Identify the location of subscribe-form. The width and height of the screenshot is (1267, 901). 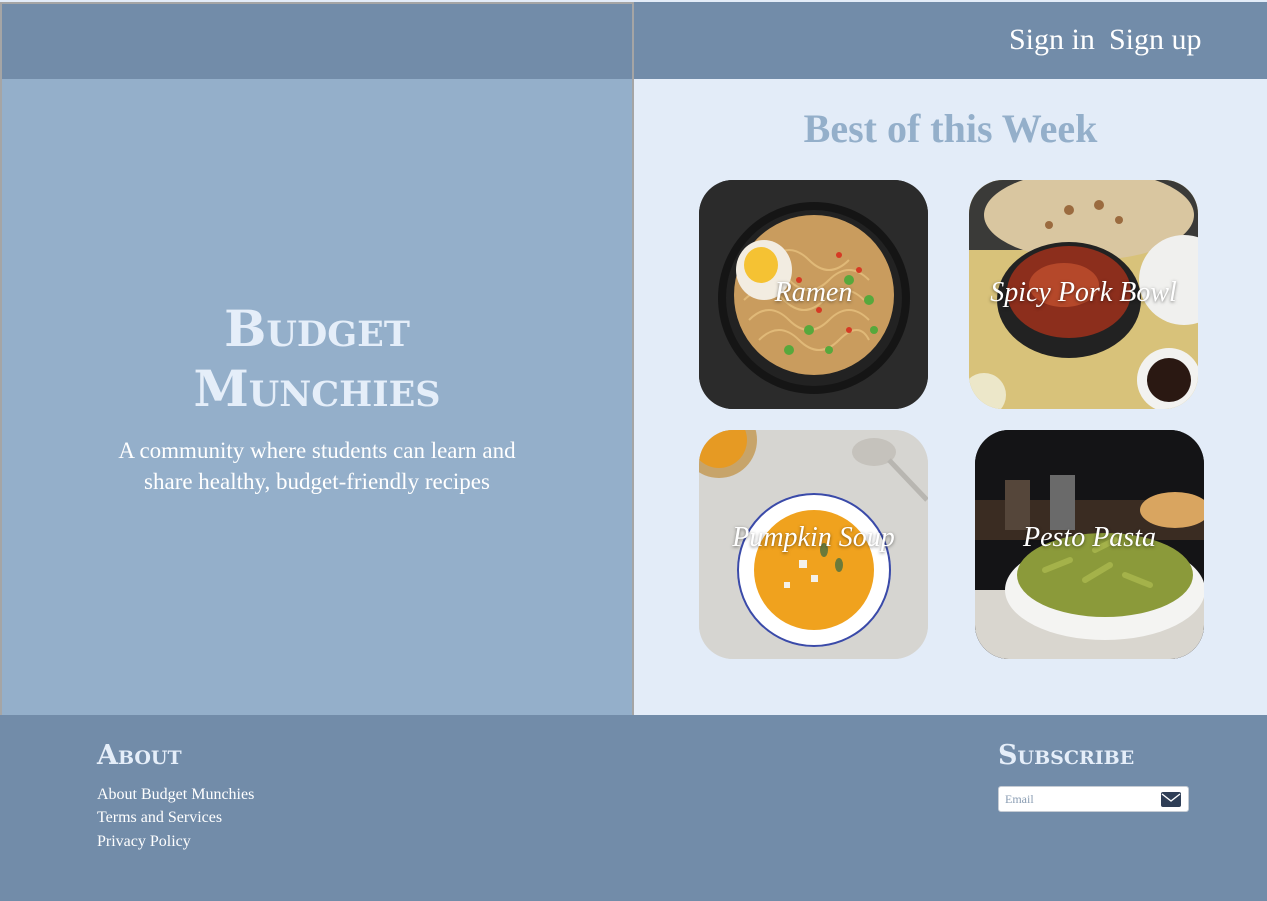
(1093, 799).